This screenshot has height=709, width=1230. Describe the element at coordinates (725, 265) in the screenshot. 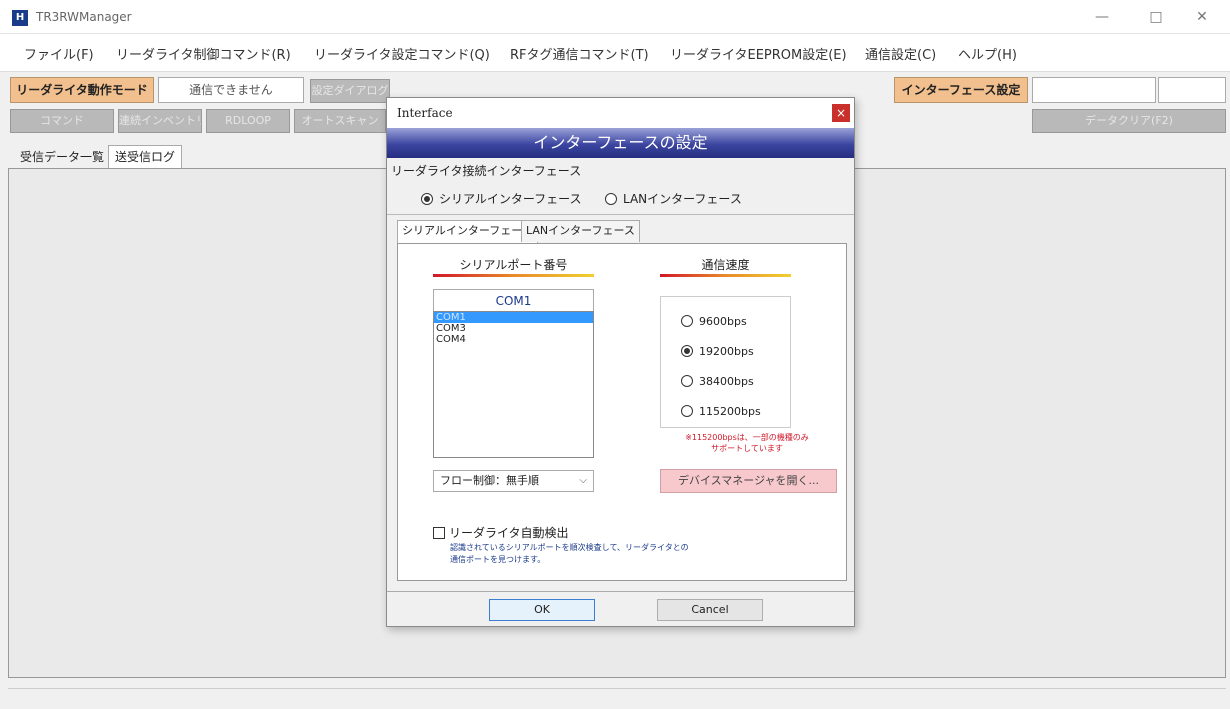

I see `speed-title: 通信速度` at that location.